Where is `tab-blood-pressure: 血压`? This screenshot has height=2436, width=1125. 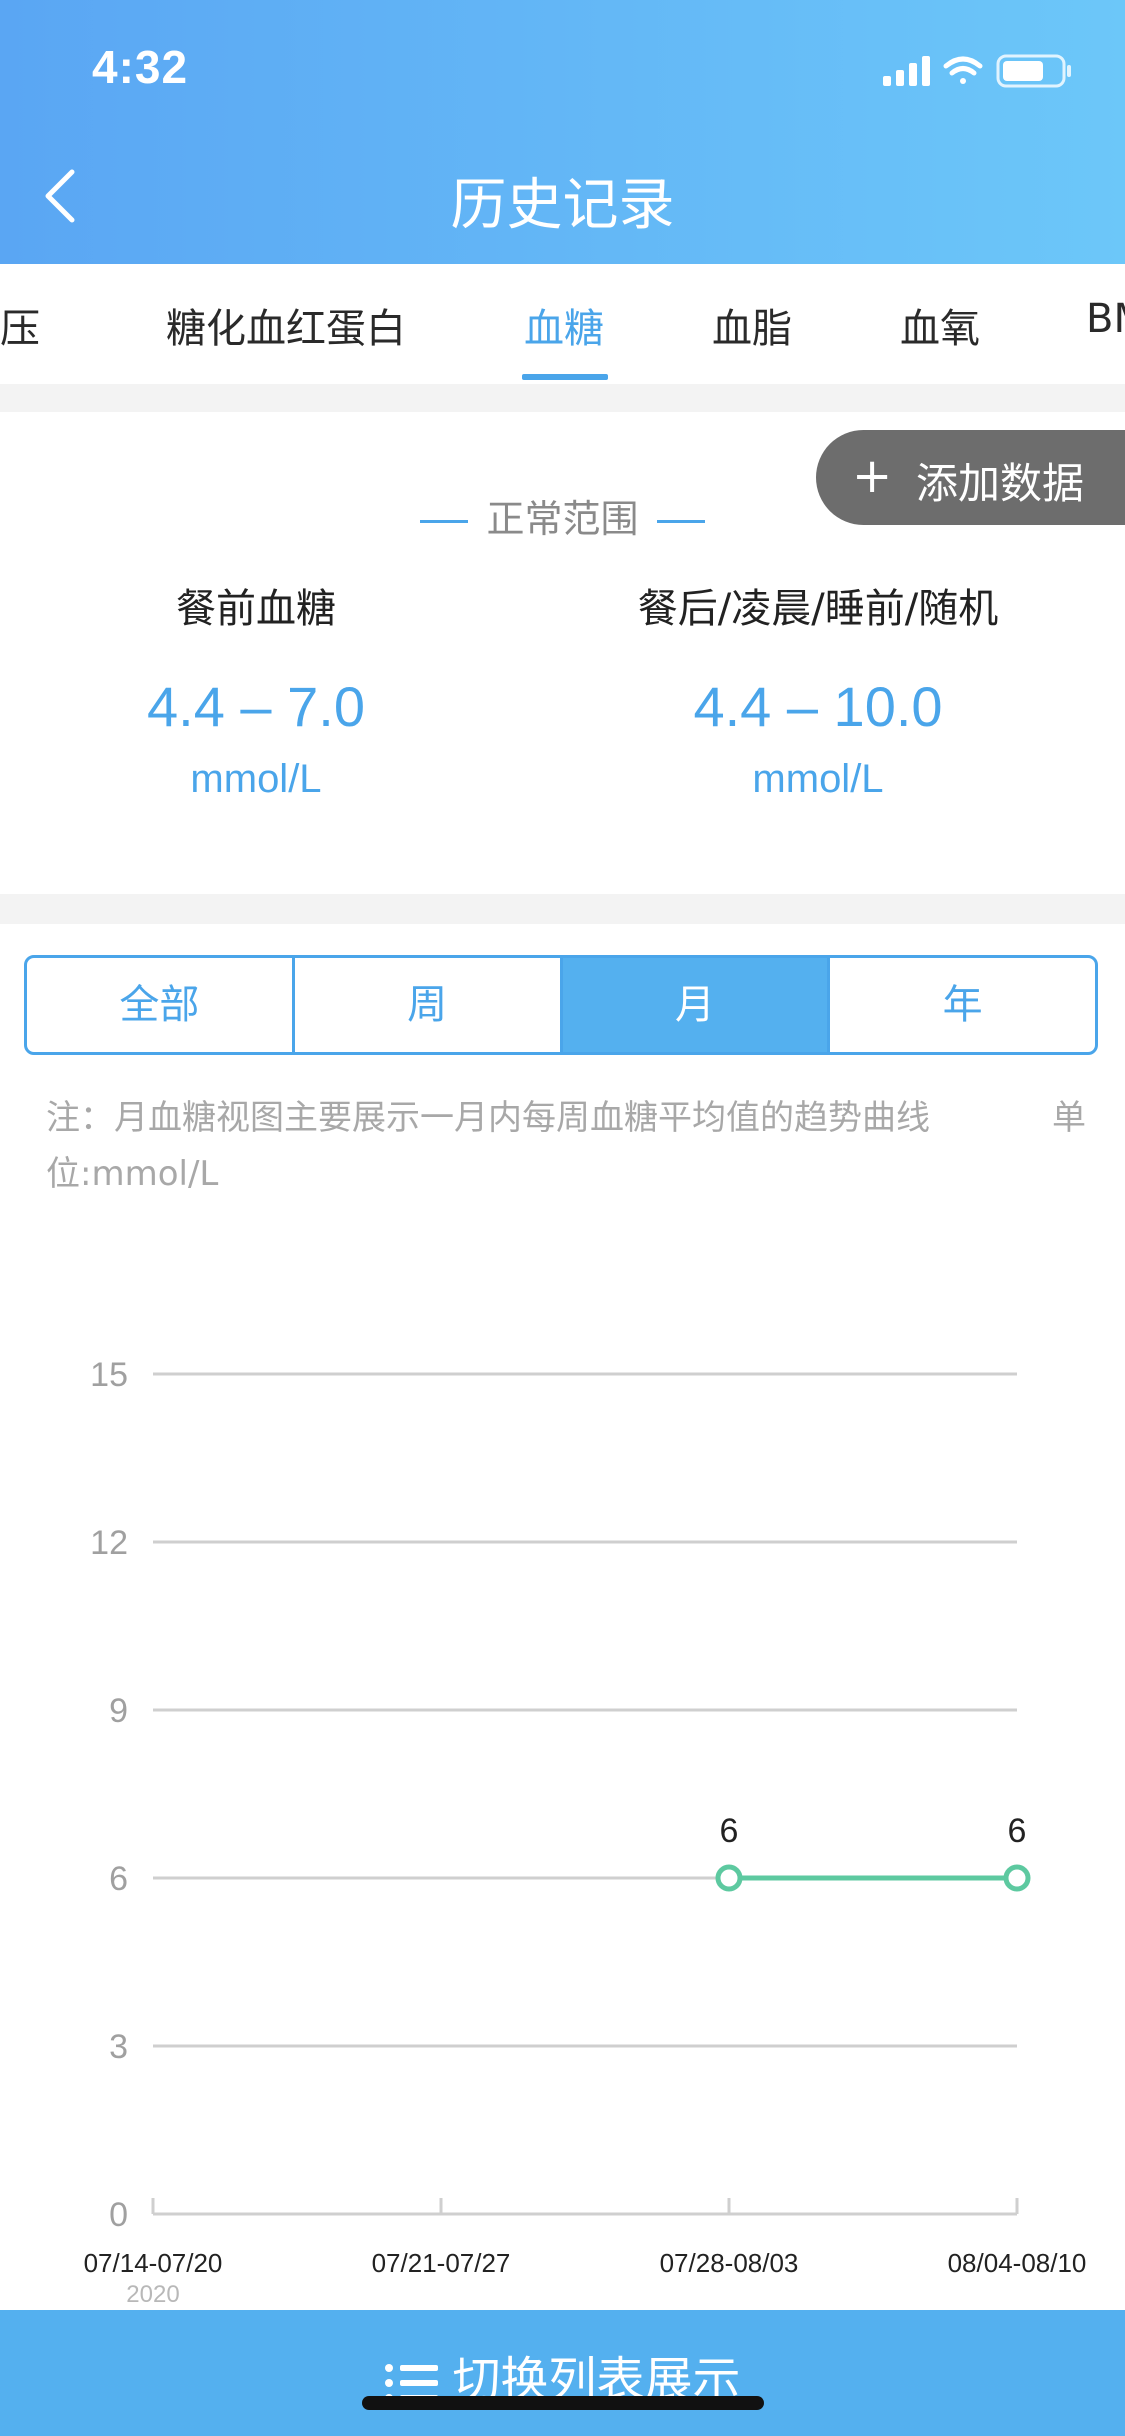
tab-blood-pressure: 血压 is located at coordinates (20, 325).